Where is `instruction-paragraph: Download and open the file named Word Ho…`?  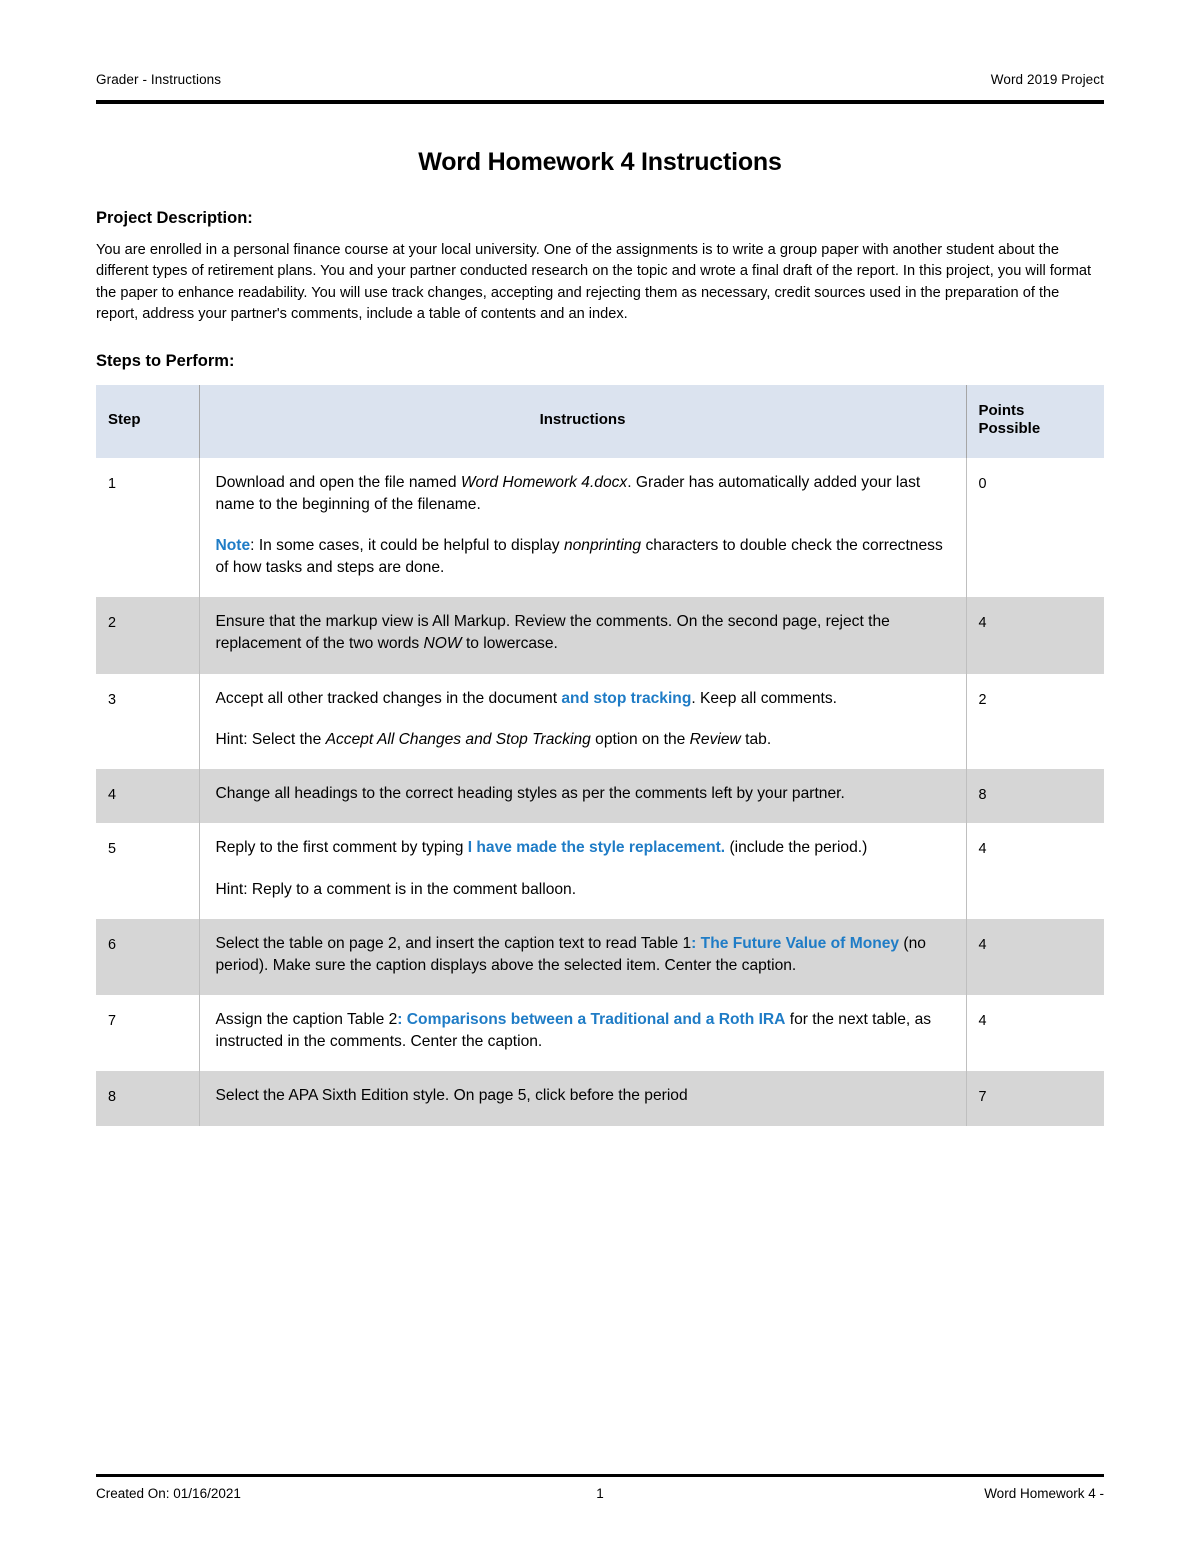 instruction-paragraph: Download and open the file named Word Ho… is located at coordinates (581, 494).